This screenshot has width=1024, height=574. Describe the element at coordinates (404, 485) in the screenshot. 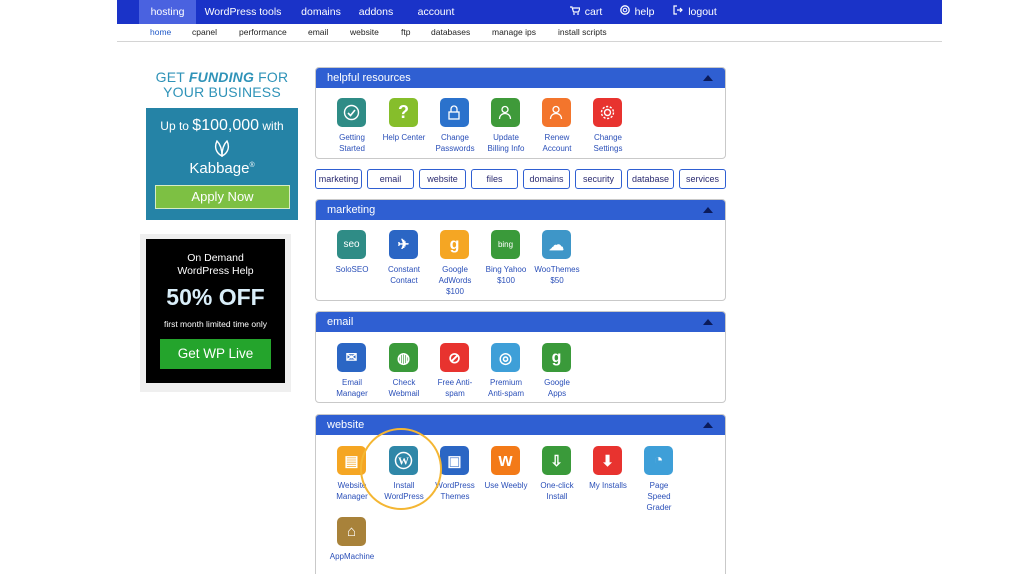

I see `tile-label-line1: Install` at that location.